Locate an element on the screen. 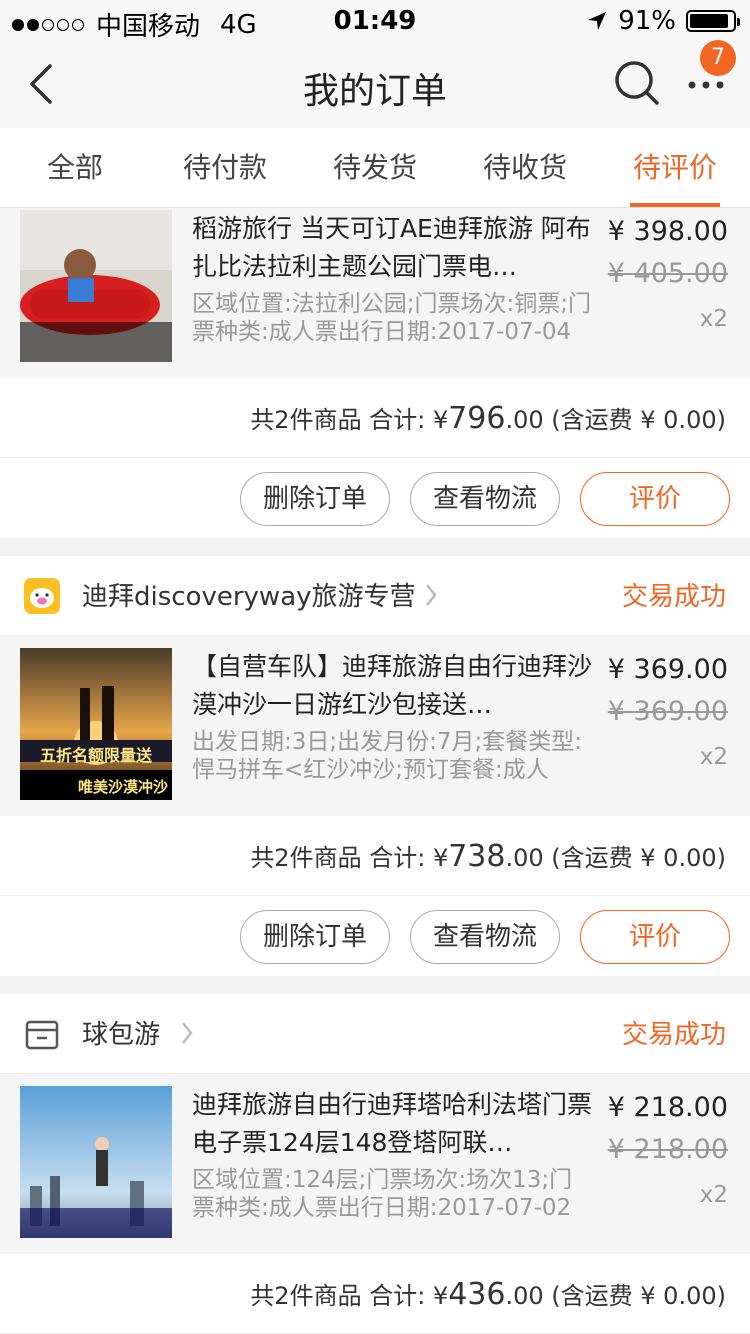  product-original-price: ¥ 218.00 is located at coordinates (667, 1149).